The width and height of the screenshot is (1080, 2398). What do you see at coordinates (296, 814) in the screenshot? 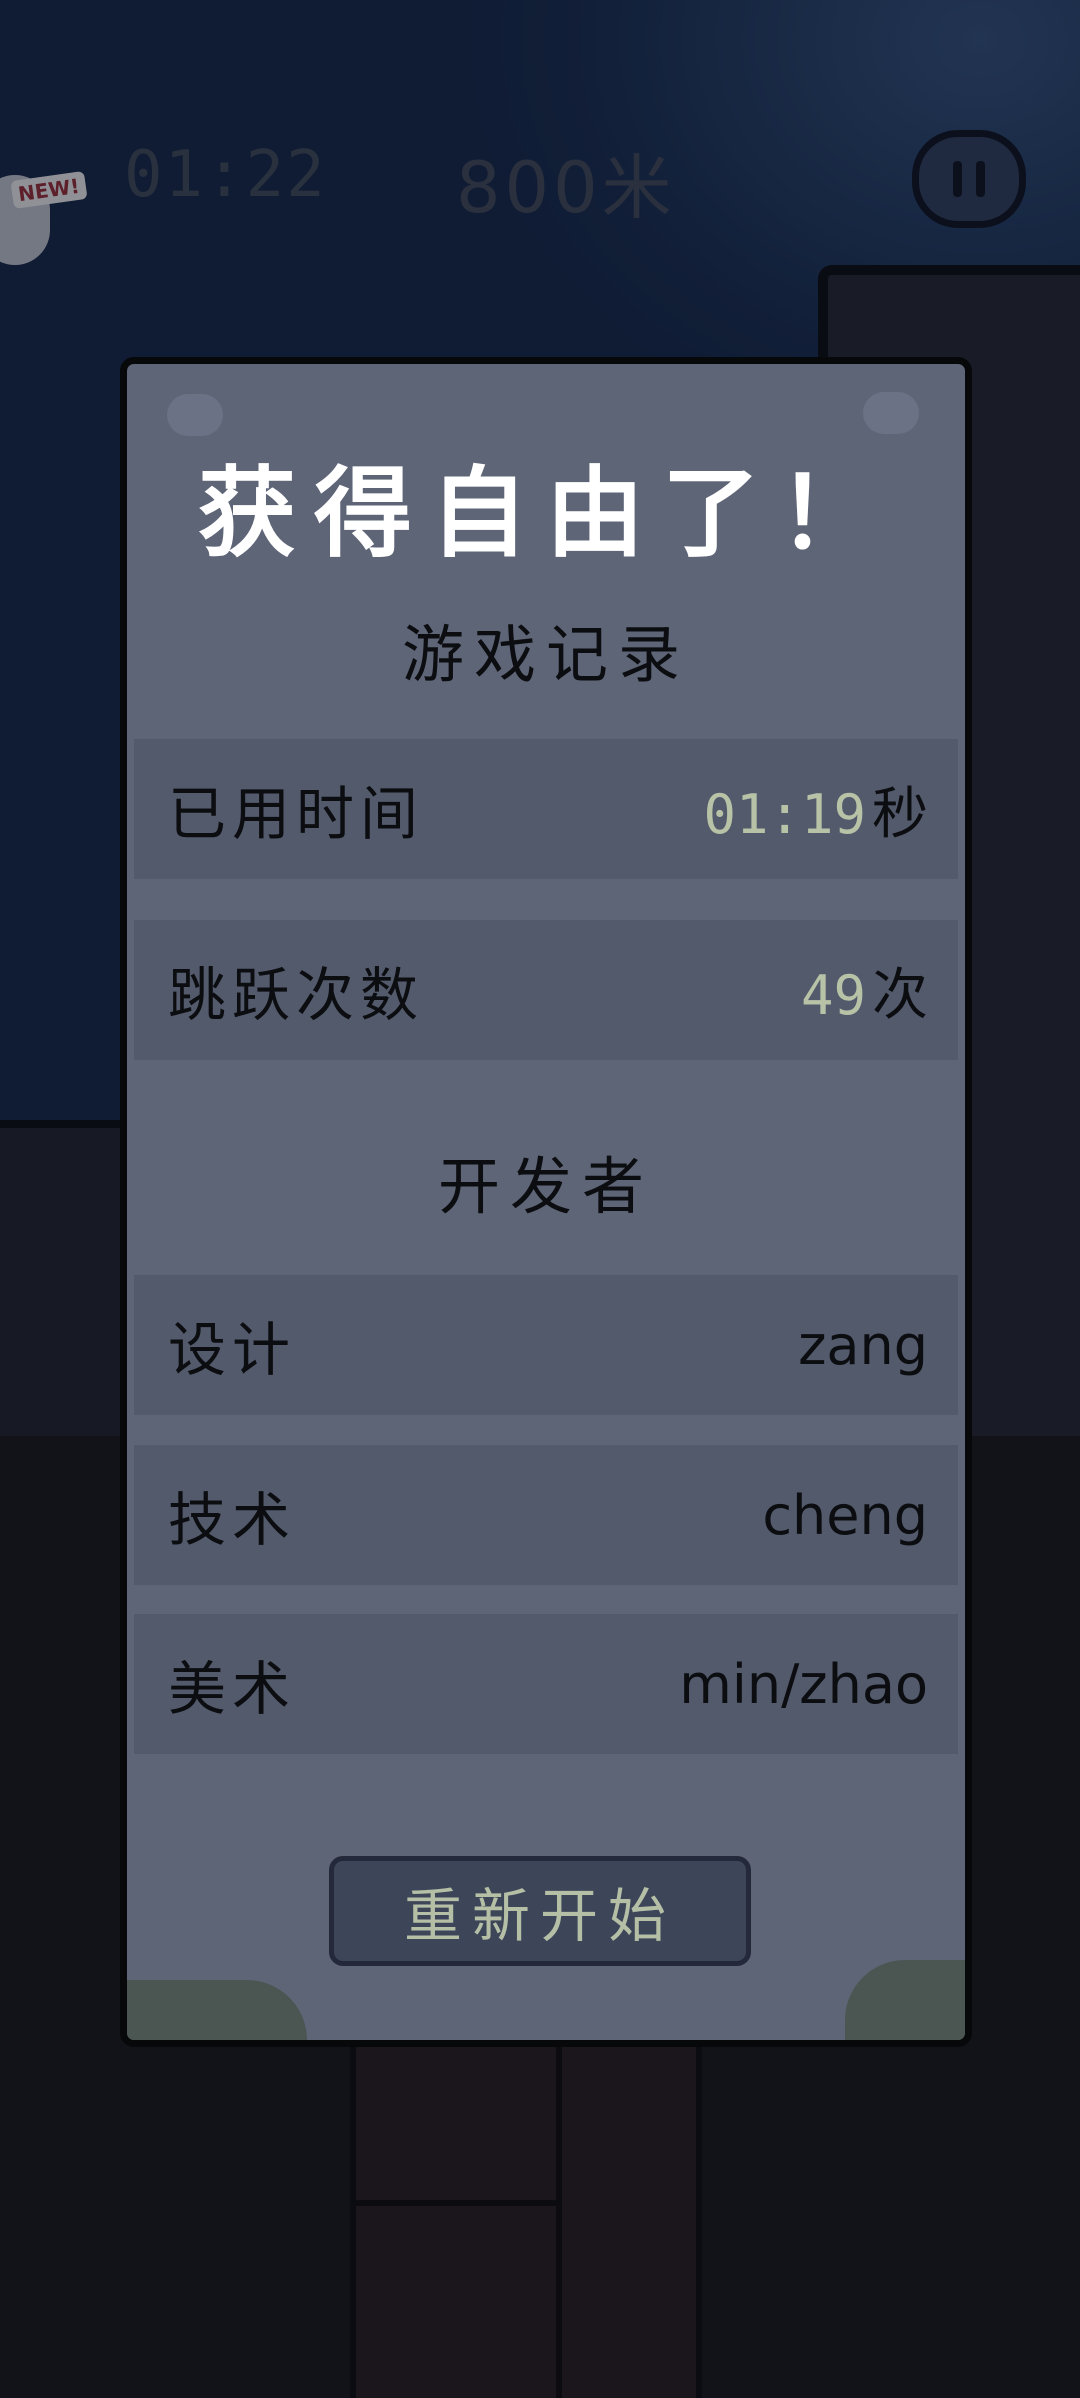
I see `stat-label: 已用时间` at bounding box center [296, 814].